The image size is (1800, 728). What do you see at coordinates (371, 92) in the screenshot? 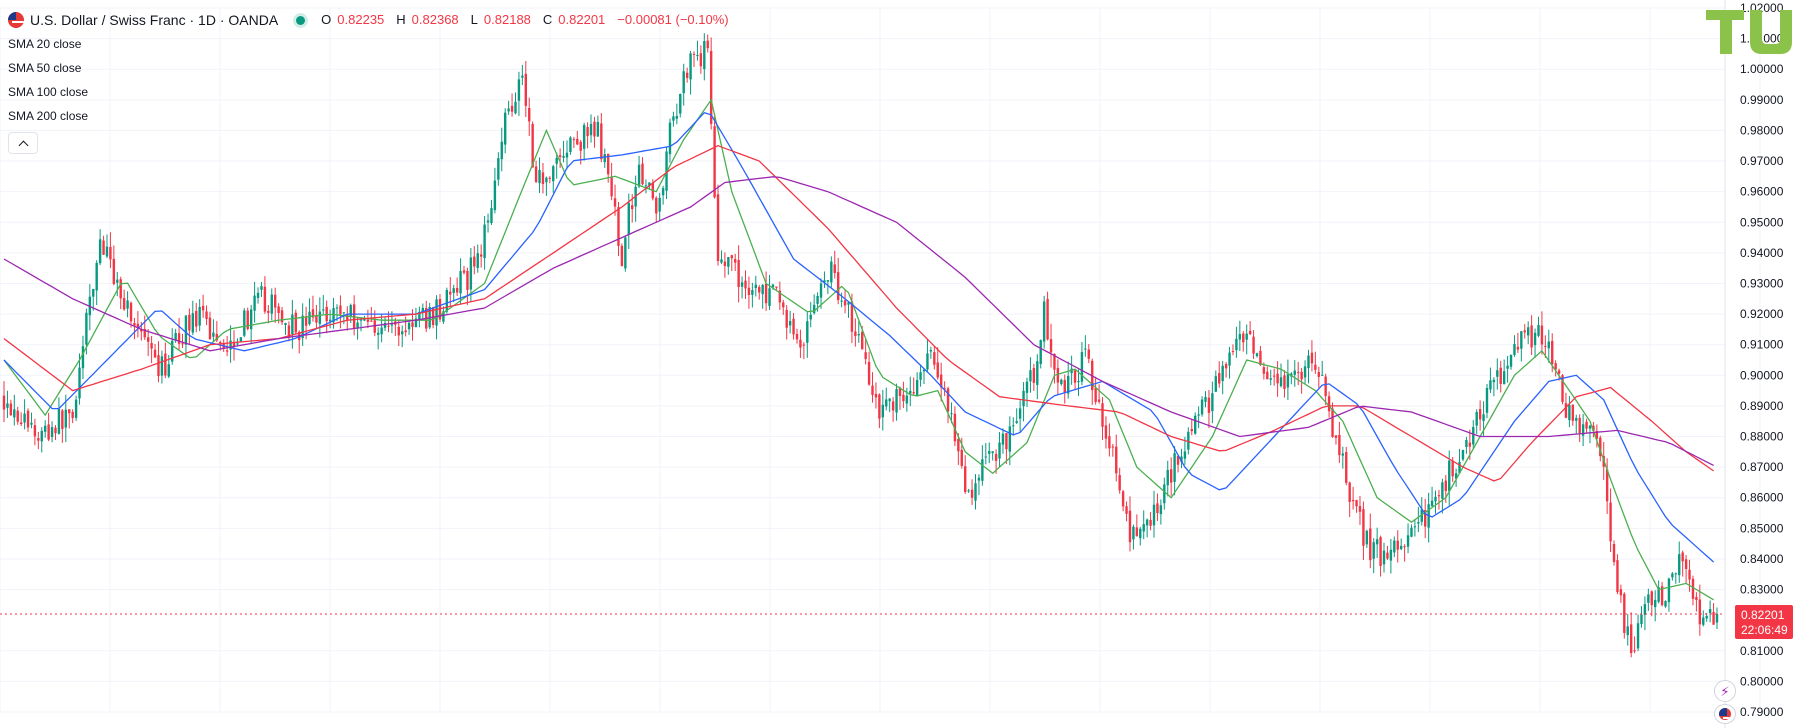
I see `indicator-sma-100: SMA 100 close` at bounding box center [371, 92].